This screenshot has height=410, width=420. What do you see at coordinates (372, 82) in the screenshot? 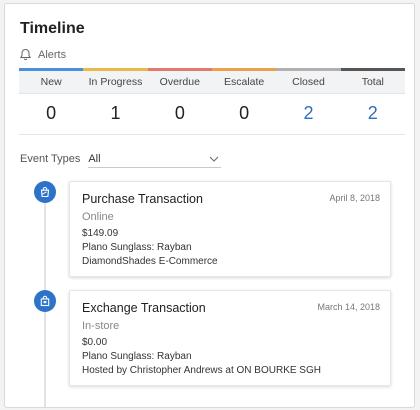
I see `stat-label: Total` at bounding box center [372, 82].